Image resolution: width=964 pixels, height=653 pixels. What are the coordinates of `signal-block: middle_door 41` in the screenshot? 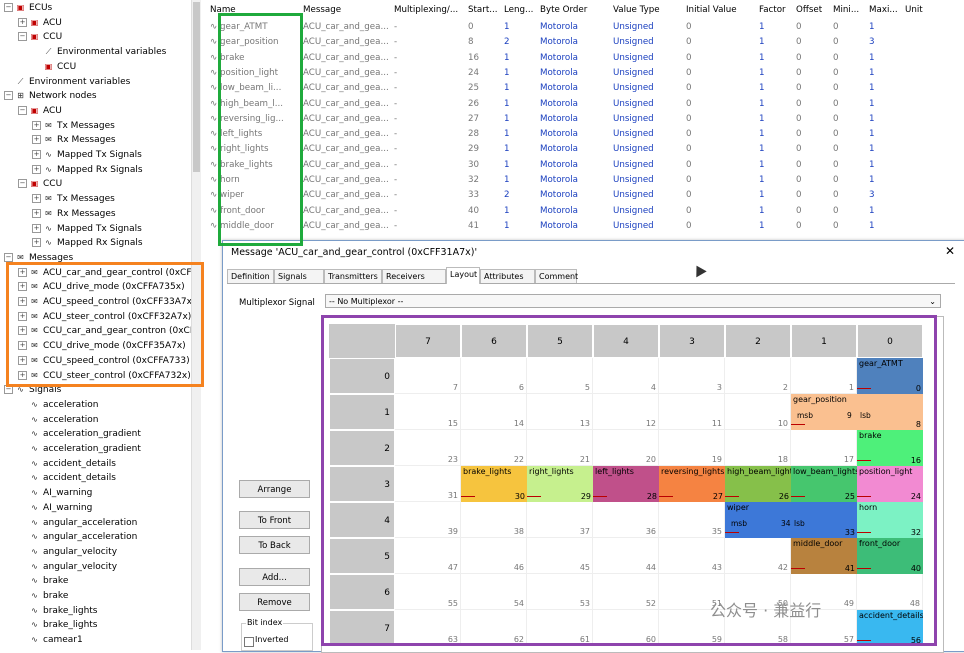 It's located at (824, 556).